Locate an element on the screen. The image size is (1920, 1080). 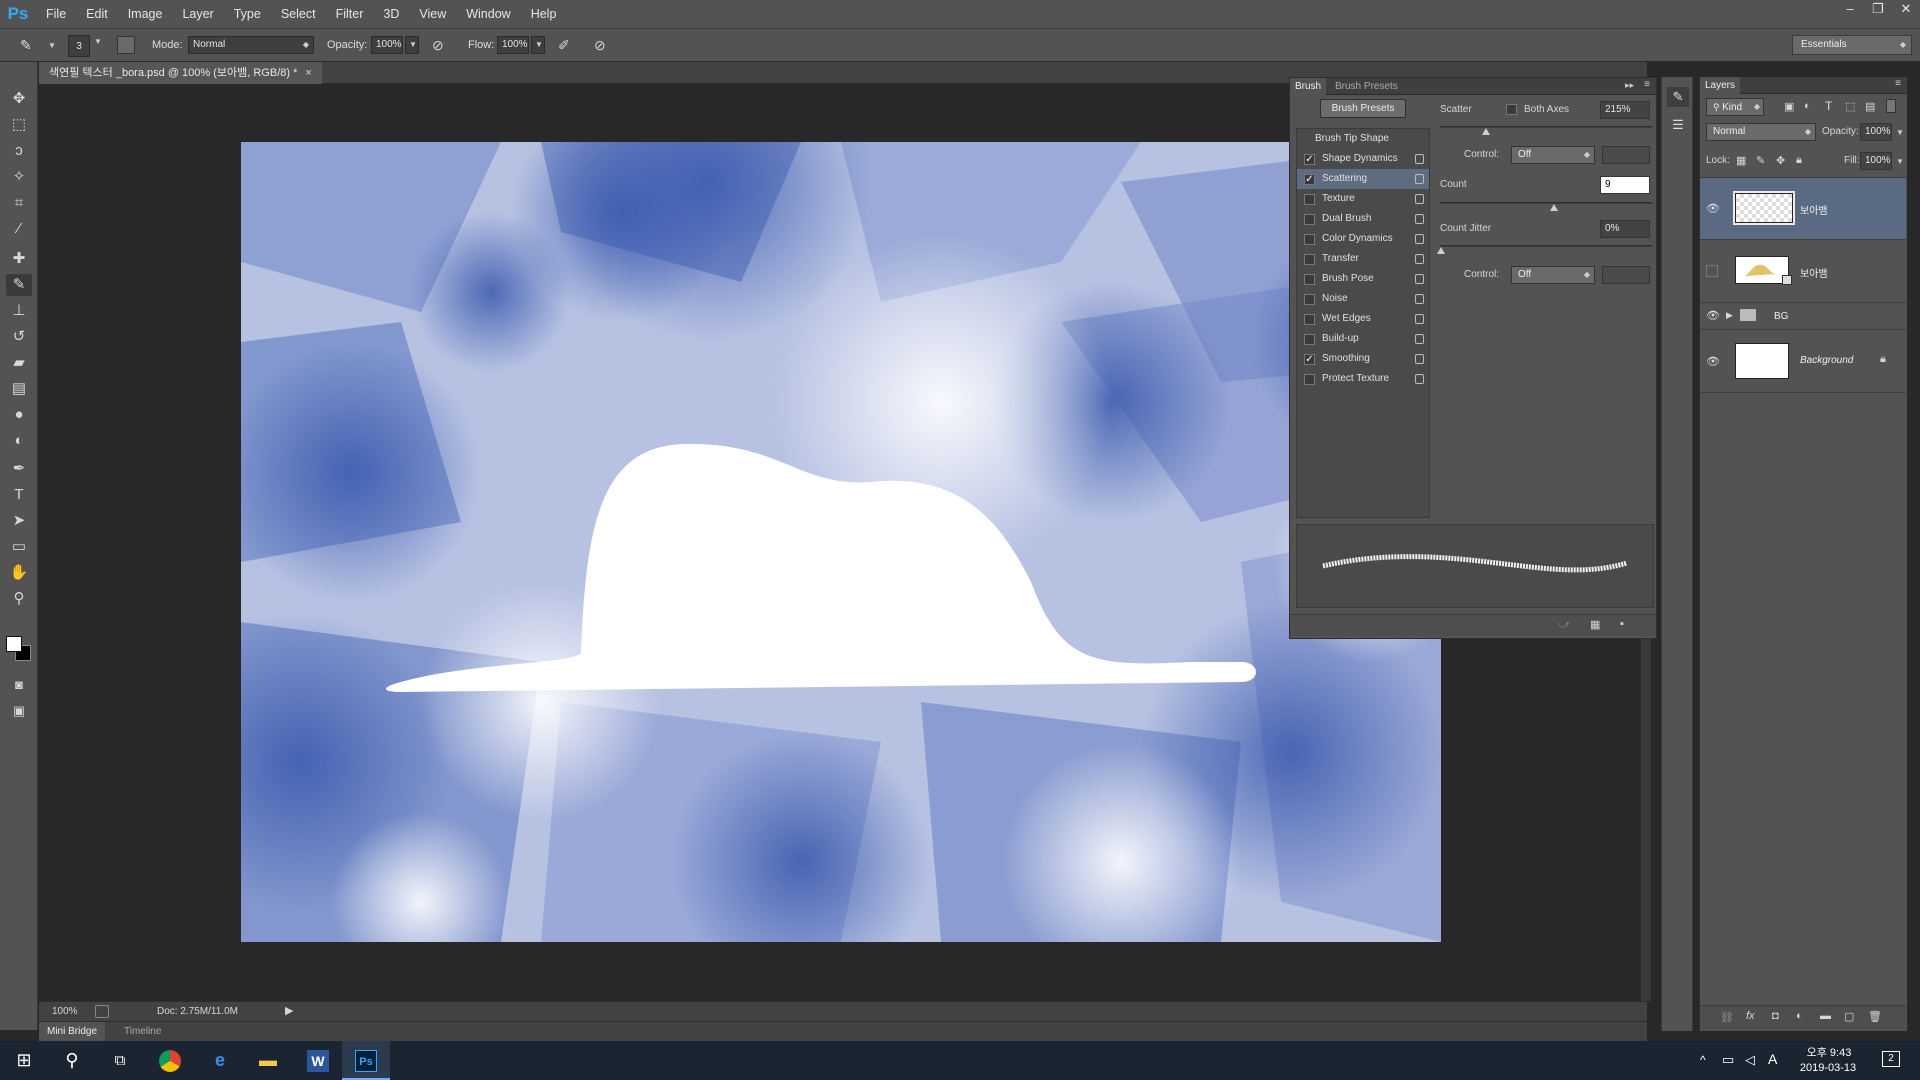
zoom-tool-icon: ⚲ is located at coordinates (19, 599).